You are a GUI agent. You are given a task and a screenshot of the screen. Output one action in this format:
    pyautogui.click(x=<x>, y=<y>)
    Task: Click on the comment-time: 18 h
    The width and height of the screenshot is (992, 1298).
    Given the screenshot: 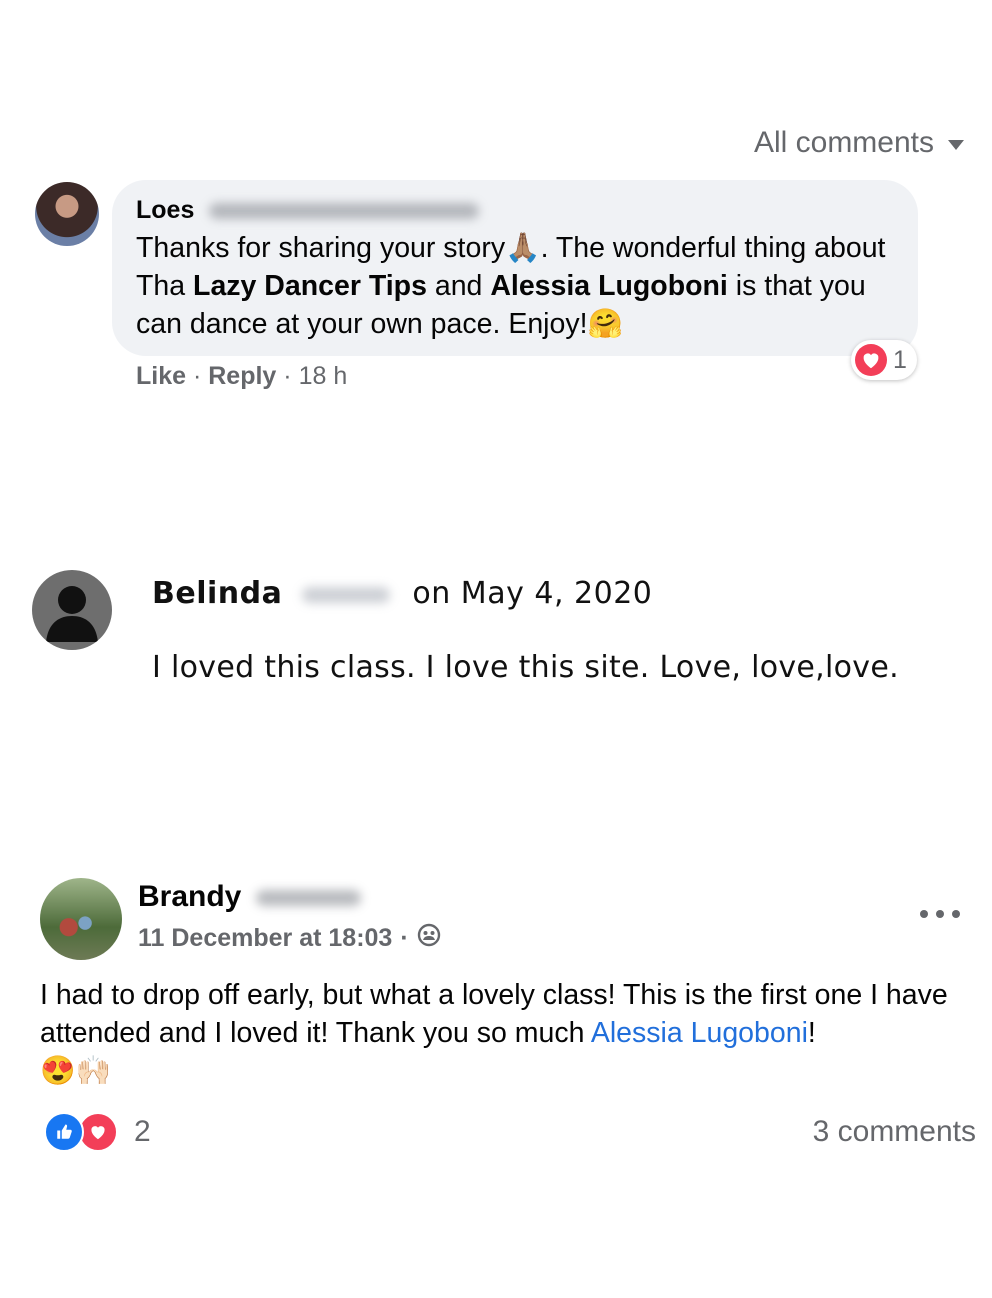 What is the action you would take?
    pyautogui.click(x=323, y=376)
    